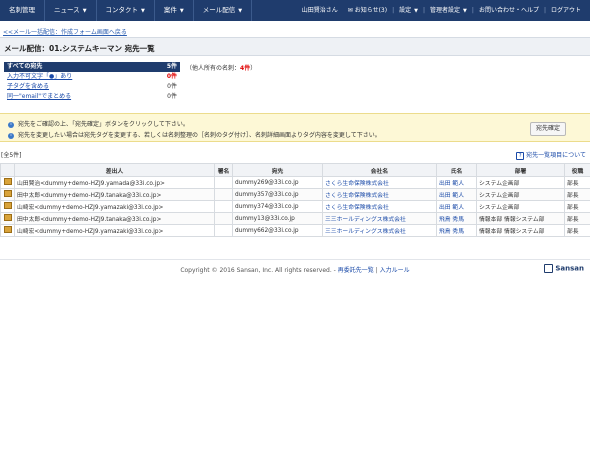  I want to click on header-recipient: 宛先, so click(277, 170).